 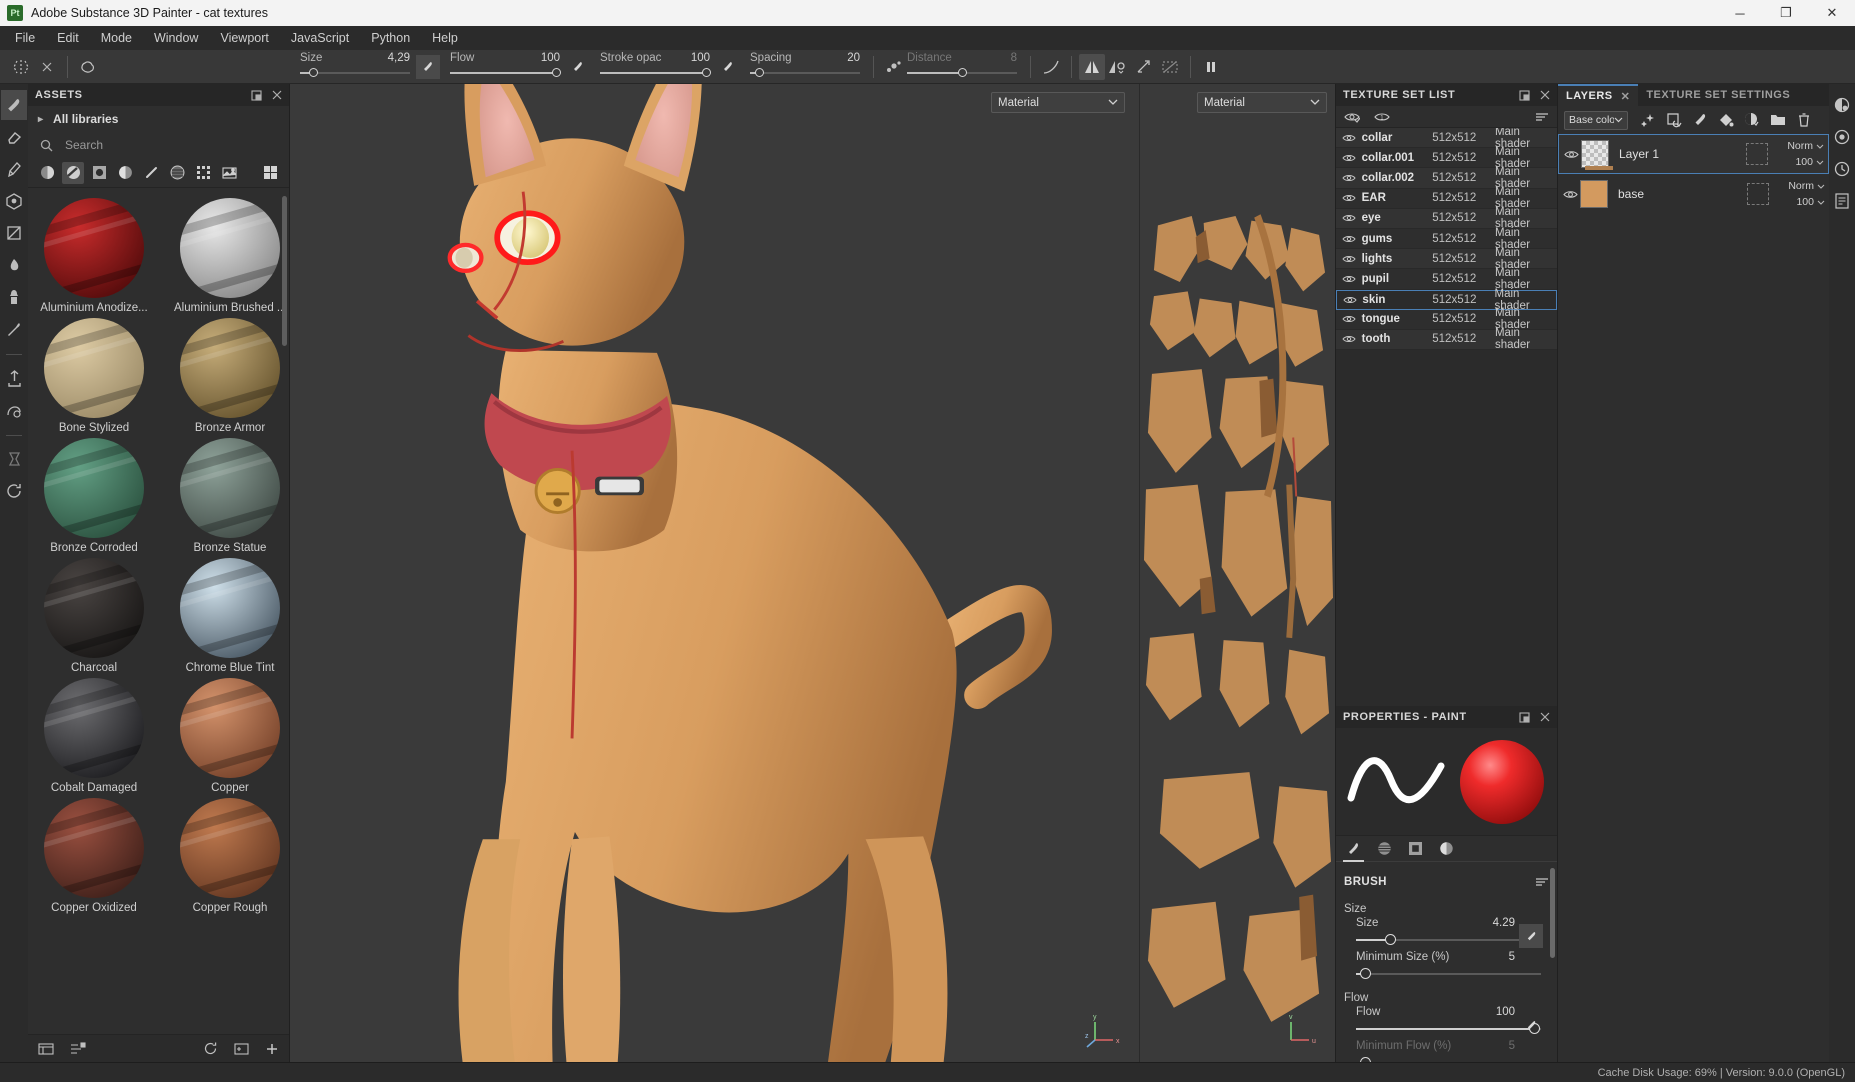 I want to click on menu-item-javascript: JavaScript, so click(x=320, y=38).